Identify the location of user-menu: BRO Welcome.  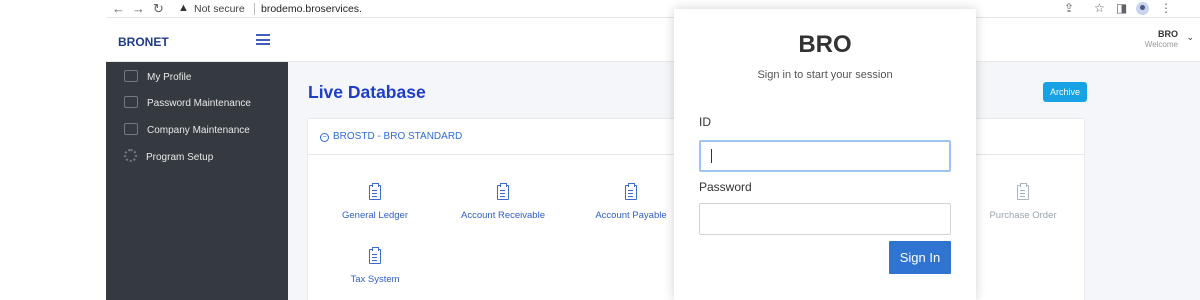
(1161, 39).